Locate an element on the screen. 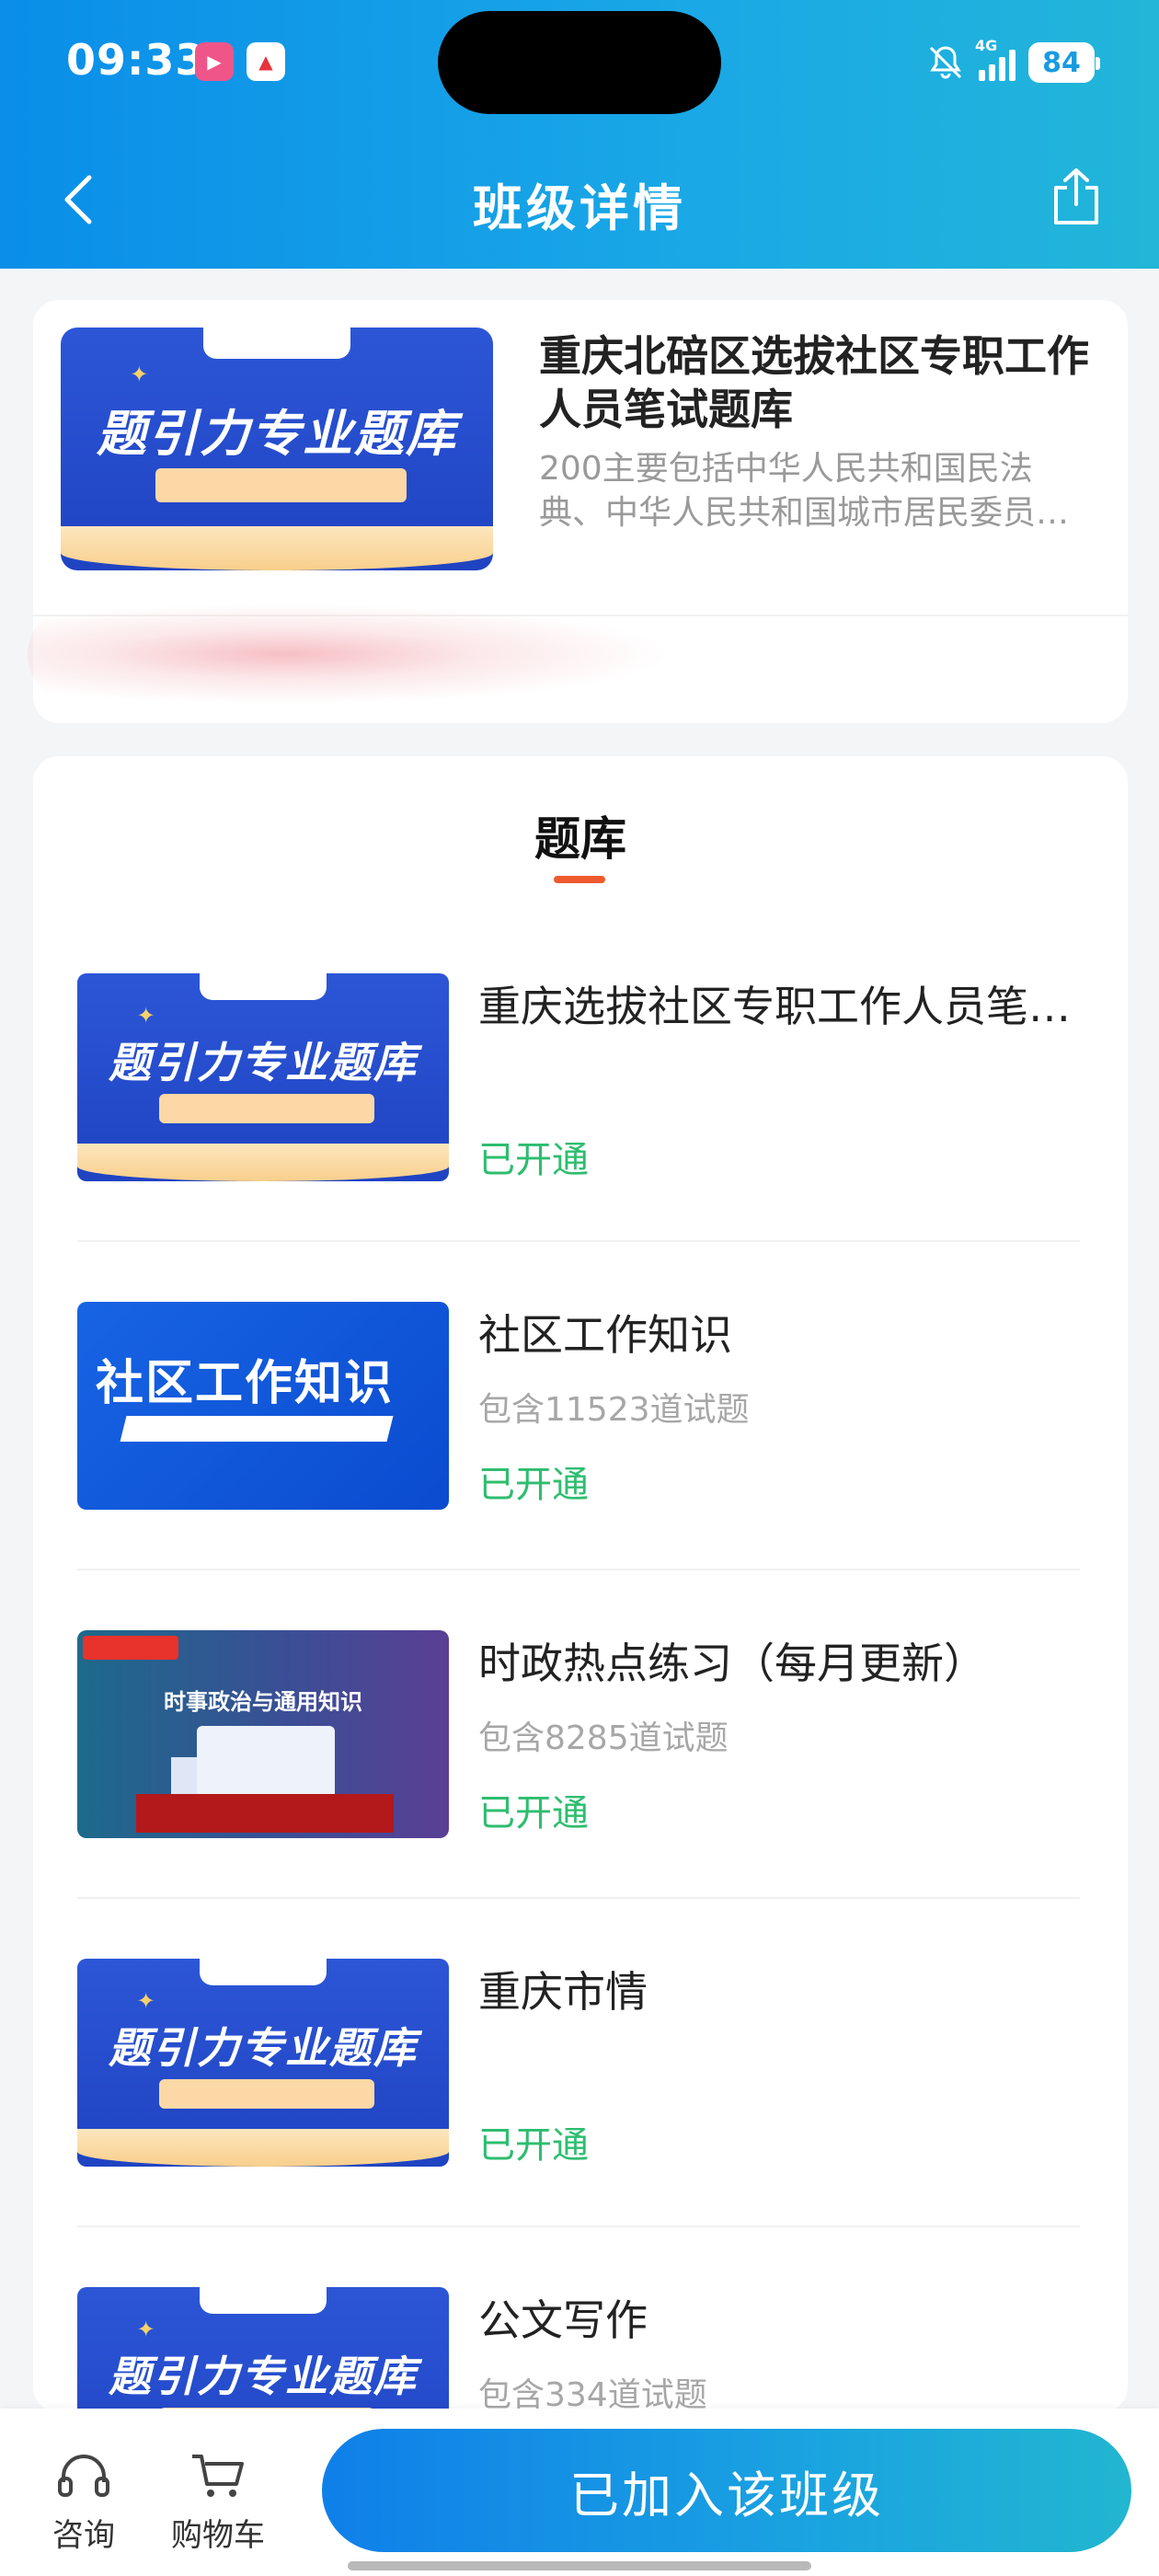 The image size is (1159, 2576). bank-thumbnail: 时事政治与通用知识 is located at coordinates (263, 1734).